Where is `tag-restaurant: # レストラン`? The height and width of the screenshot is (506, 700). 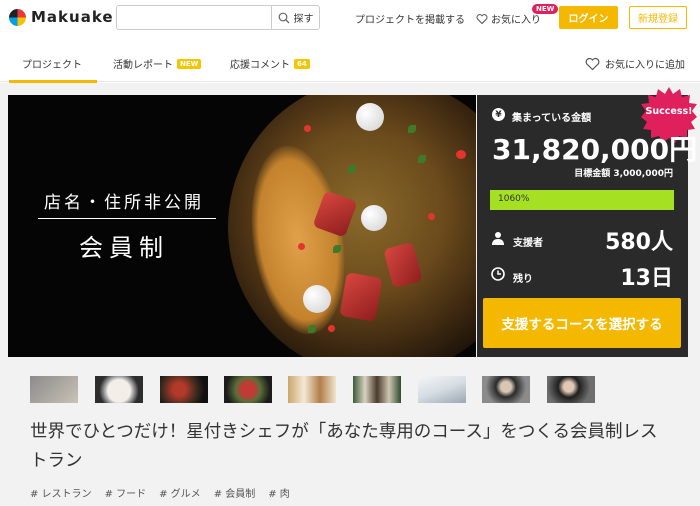
tag-restaurant: # レストラン is located at coordinates (61, 492).